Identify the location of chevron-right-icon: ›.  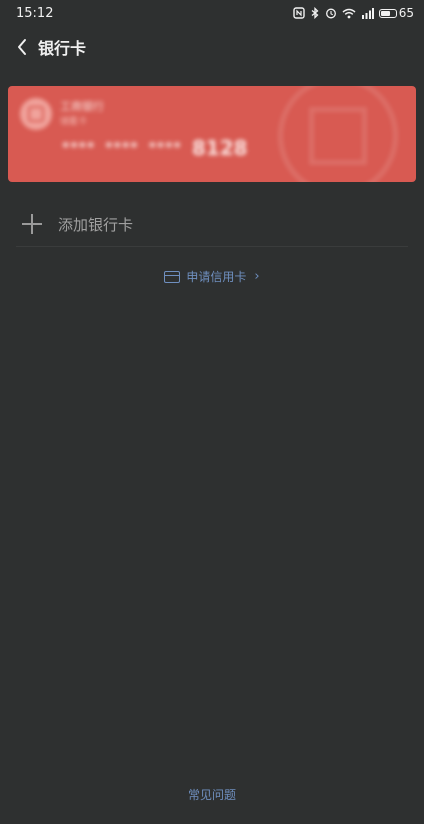
(257, 276).